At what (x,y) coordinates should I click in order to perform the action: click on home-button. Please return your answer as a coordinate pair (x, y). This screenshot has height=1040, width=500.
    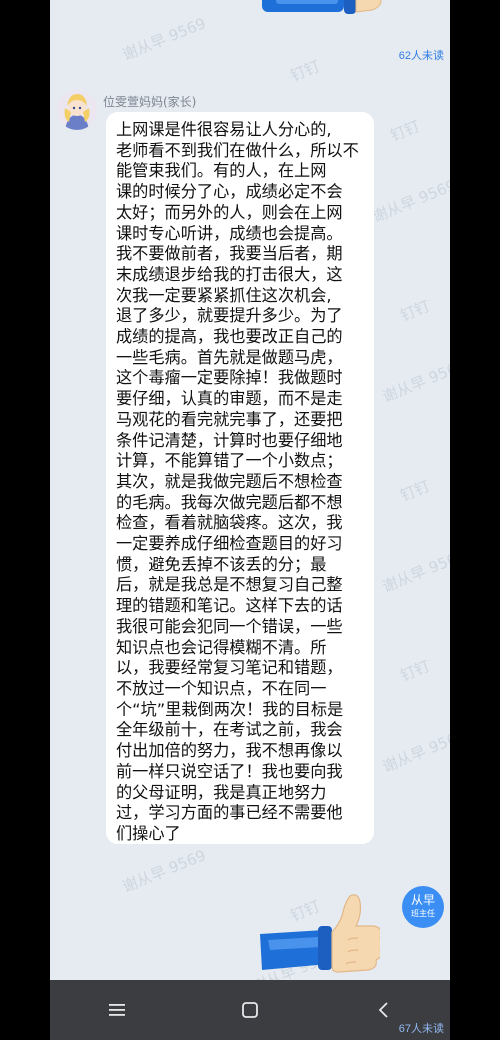
    Looking at the image, I should click on (250, 1010).